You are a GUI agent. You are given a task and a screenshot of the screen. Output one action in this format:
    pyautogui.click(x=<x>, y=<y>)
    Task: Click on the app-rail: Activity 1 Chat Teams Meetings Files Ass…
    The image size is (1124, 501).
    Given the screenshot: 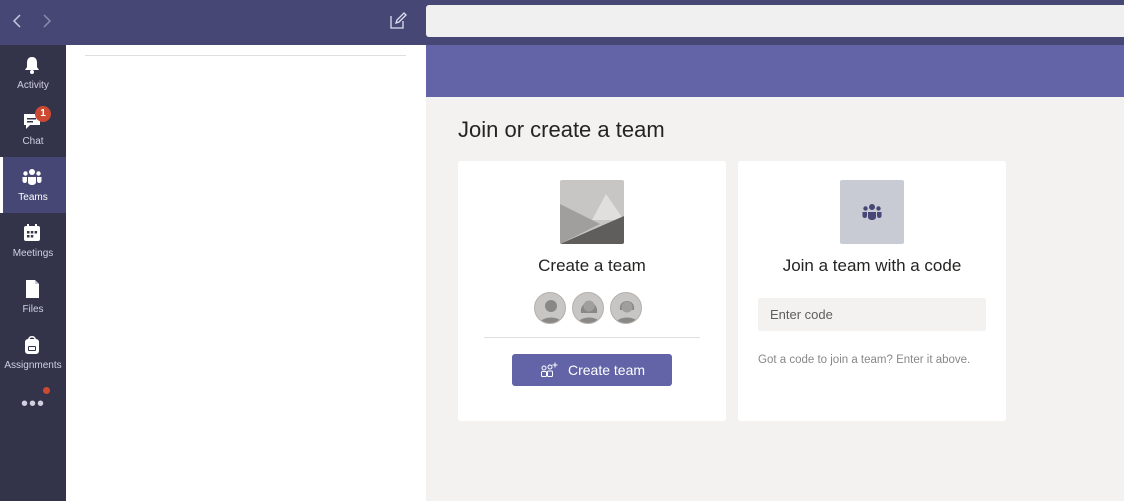 What is the action you would take?
    pyautogui.click(x=33, y=273)
    